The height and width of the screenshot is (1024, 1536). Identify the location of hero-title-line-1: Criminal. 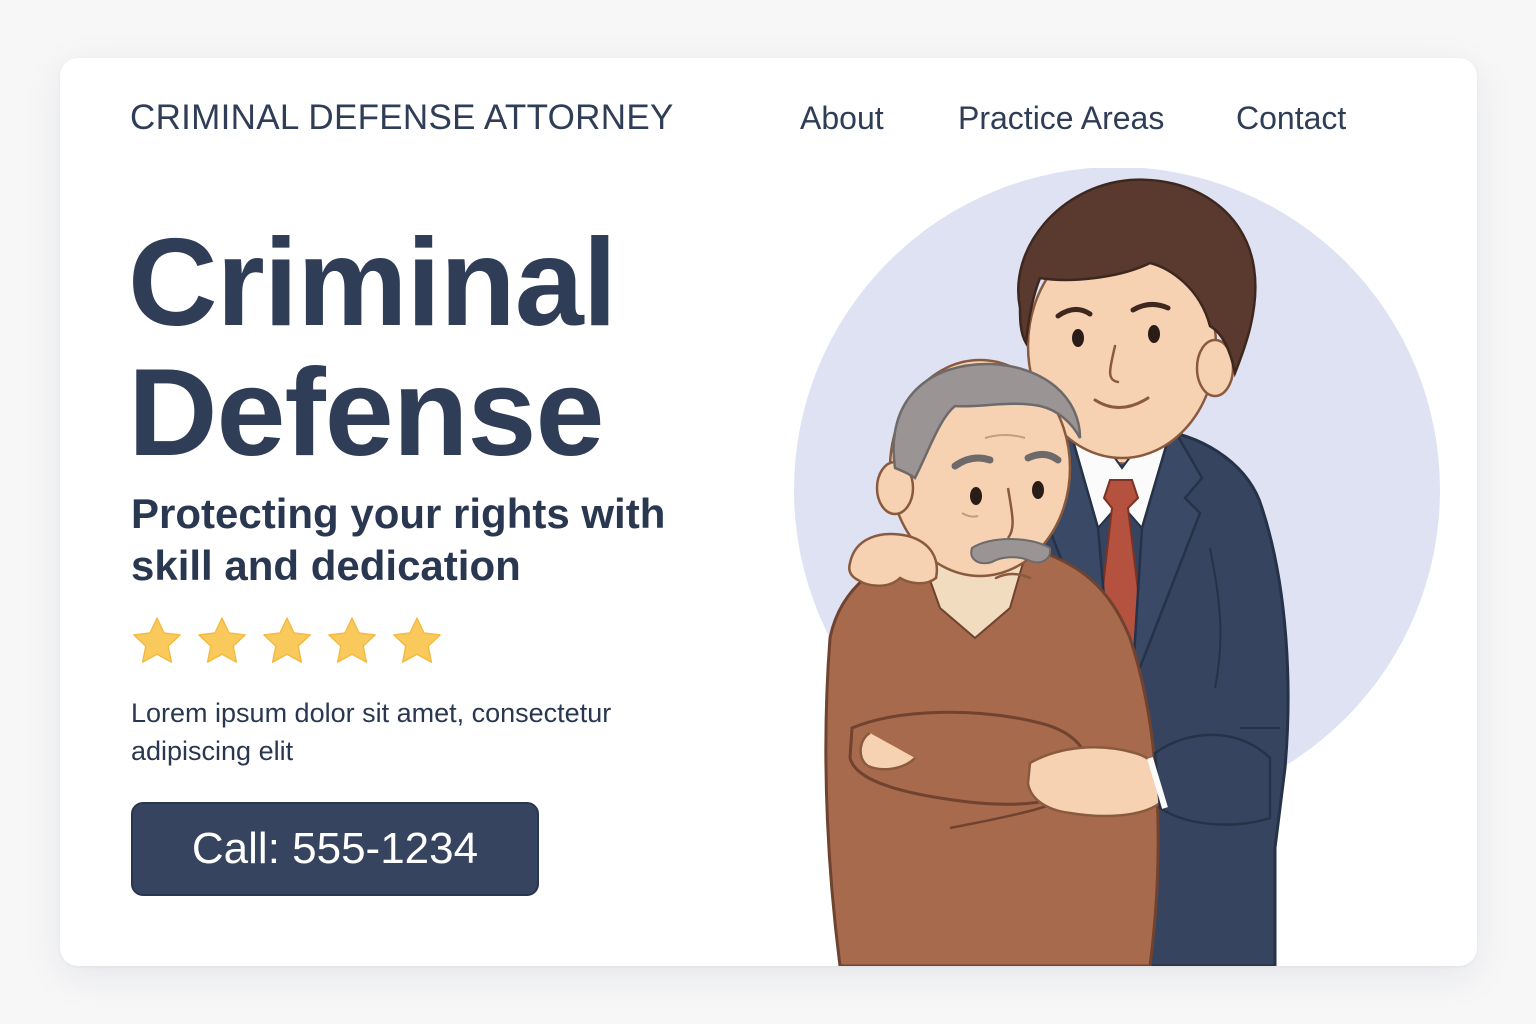
(372, 283).